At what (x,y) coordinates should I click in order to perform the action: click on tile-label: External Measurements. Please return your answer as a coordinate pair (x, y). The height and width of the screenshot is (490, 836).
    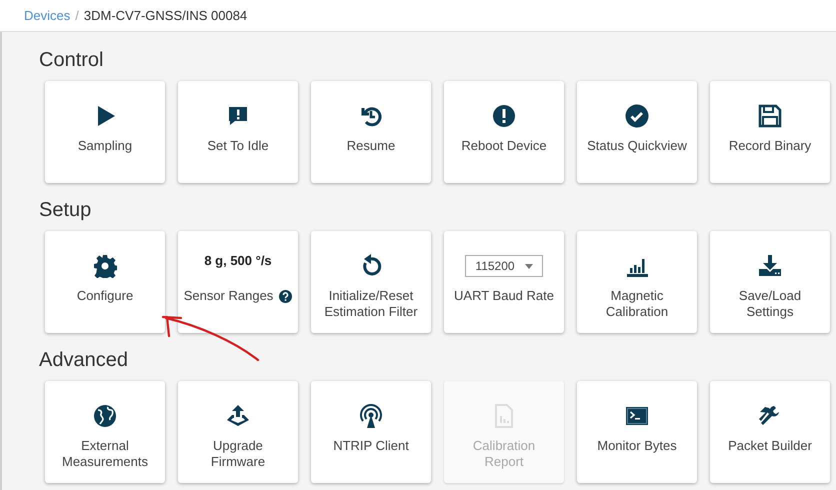
    Looking at the image, I should click on (105, 454).